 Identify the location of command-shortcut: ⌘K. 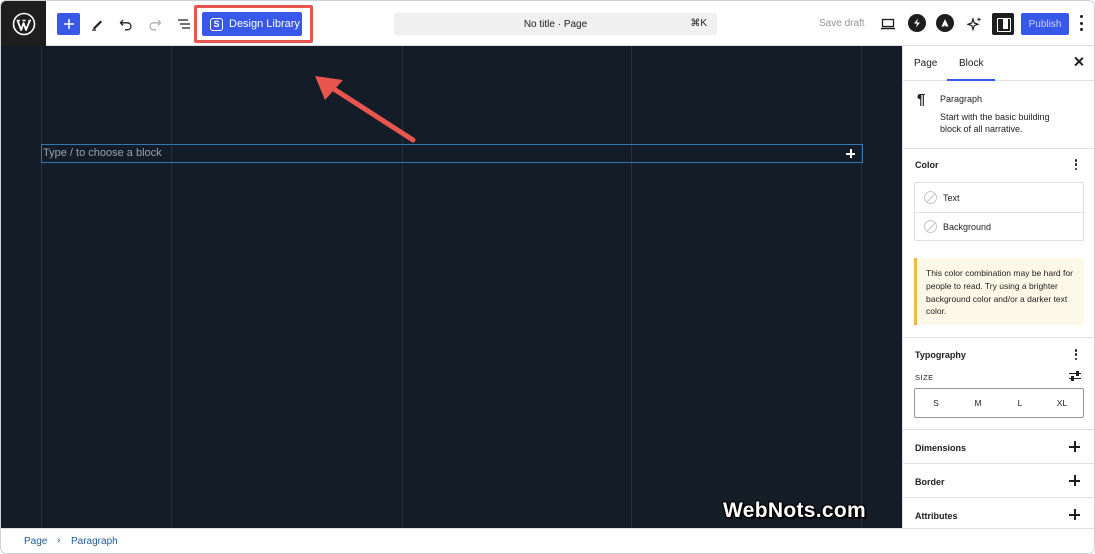
(698, 23).